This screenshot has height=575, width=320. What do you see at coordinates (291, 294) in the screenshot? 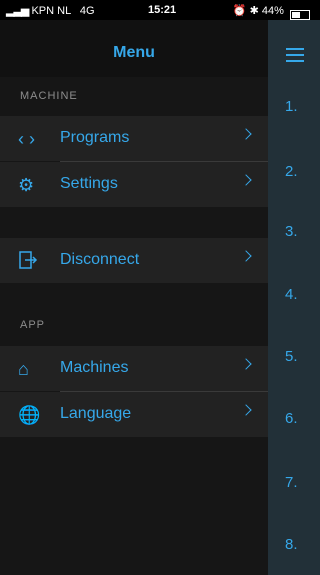
I see `step-number: 4.` at bounding box center [291, 294].